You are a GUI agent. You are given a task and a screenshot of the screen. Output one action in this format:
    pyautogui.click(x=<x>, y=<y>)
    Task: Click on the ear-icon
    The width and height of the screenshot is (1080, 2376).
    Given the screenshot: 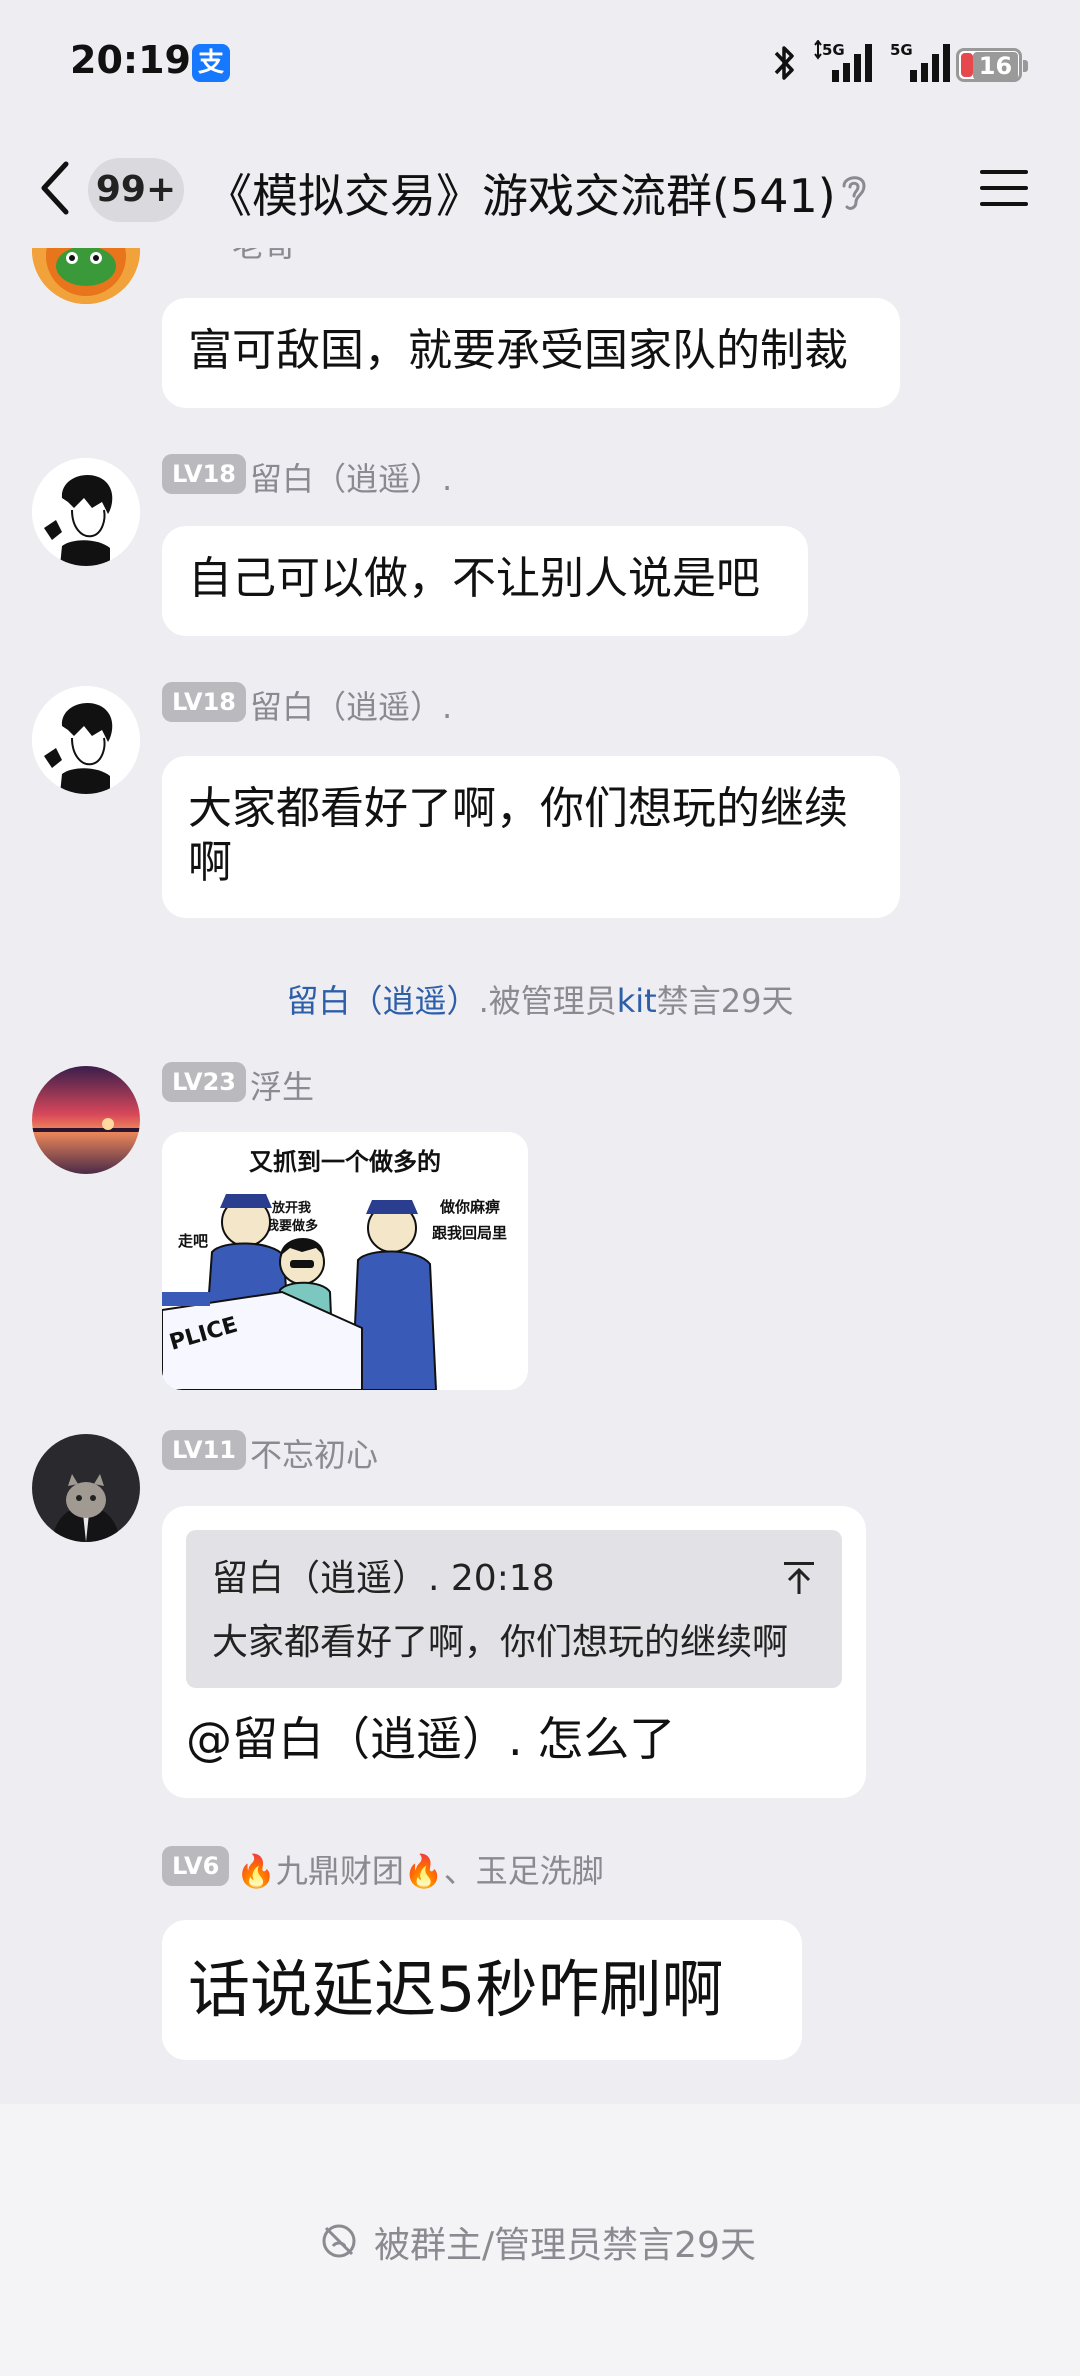 What is the action you would take?
    pyautogui.click(x=854, y=192)
    